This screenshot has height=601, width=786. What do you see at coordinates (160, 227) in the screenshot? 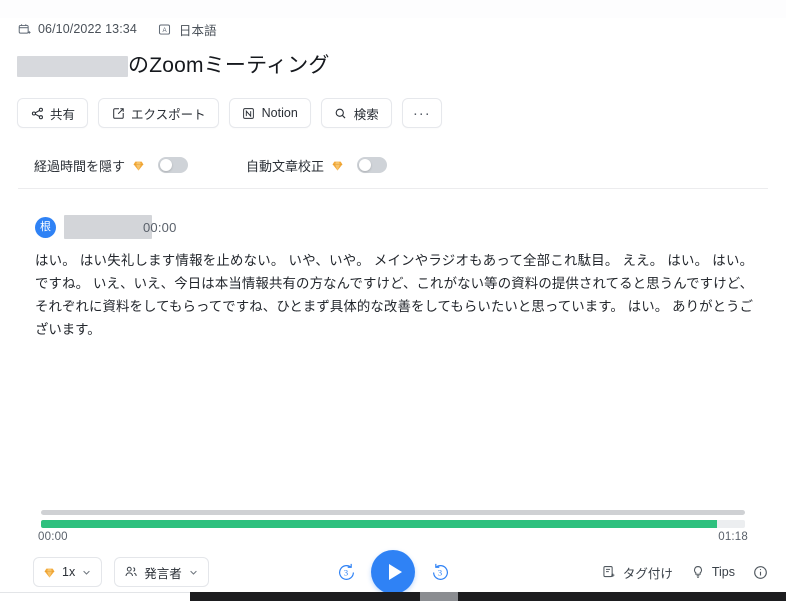
I see `segment-timestamp: 00:00` at bounding box center [160, 227].